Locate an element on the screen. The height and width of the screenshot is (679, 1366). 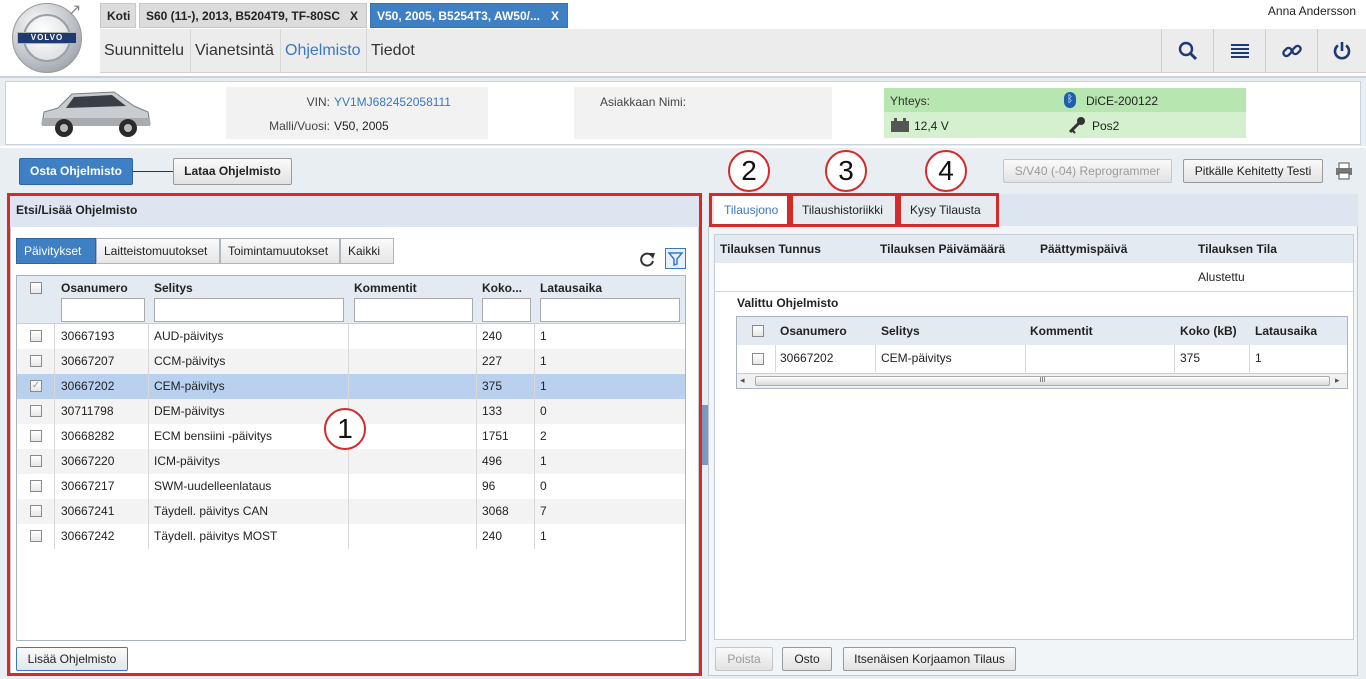
tab-connector is located at coordinates (153, 171).